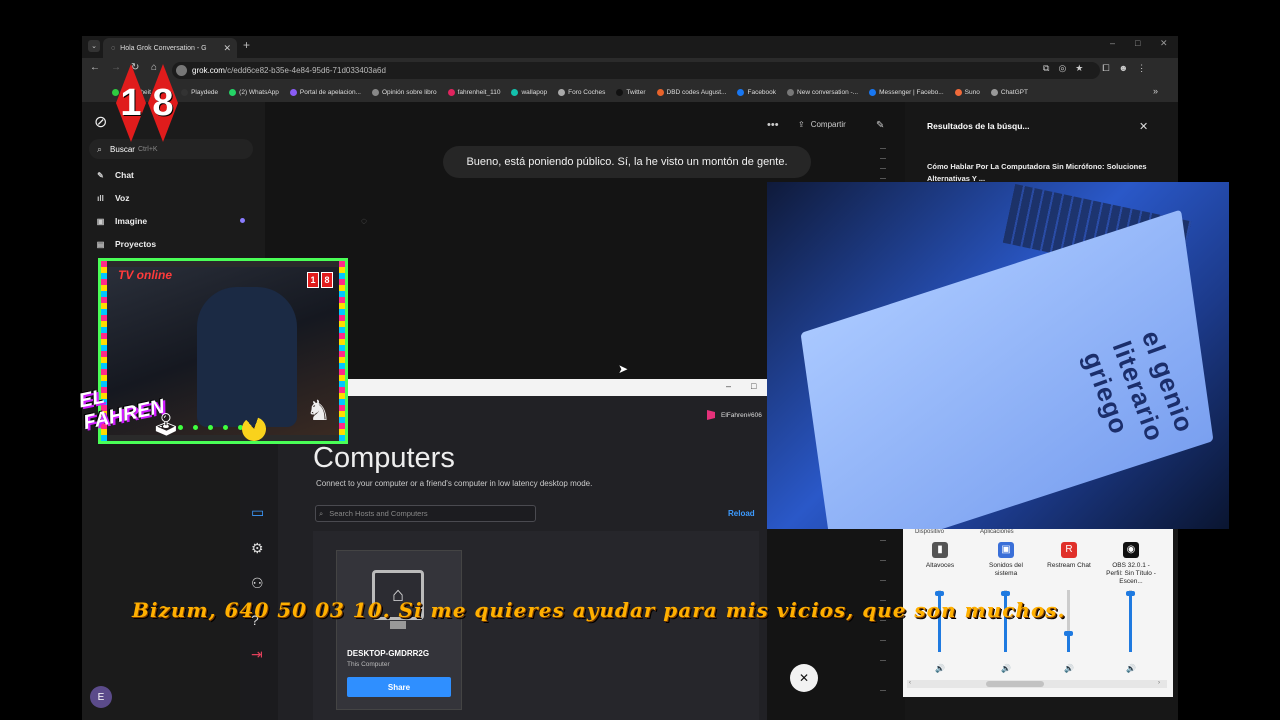  Describe the element at coordinates (145, 275) in the screenshot. I see `tv-online-label: TV online` at that location.